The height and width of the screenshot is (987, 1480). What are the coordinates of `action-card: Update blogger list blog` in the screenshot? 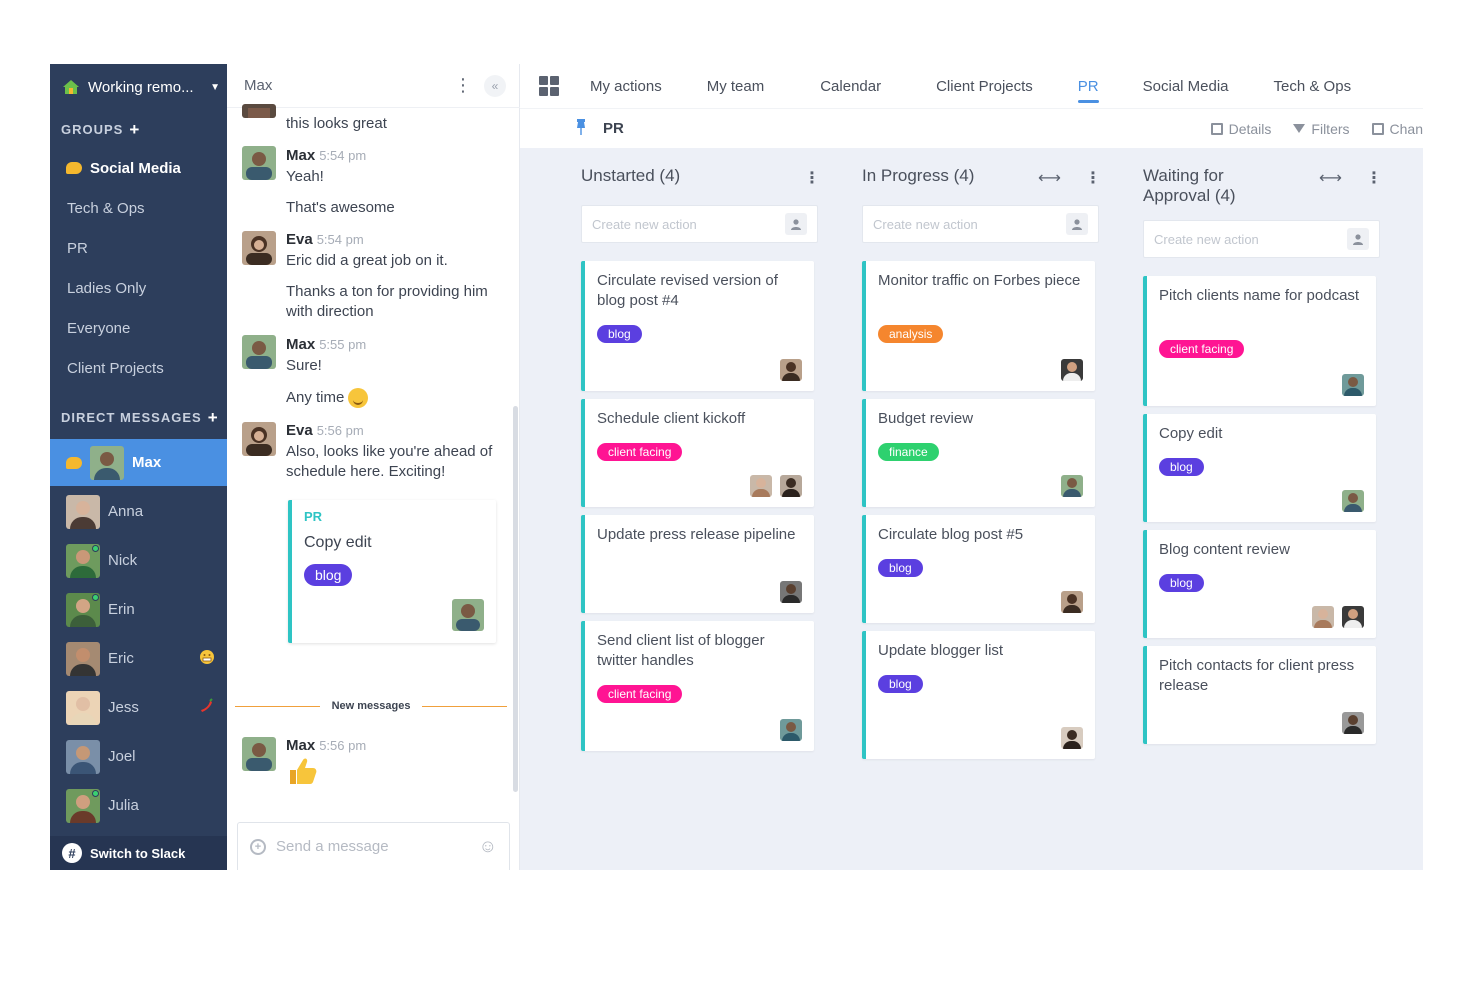 It's located at (978, 695).